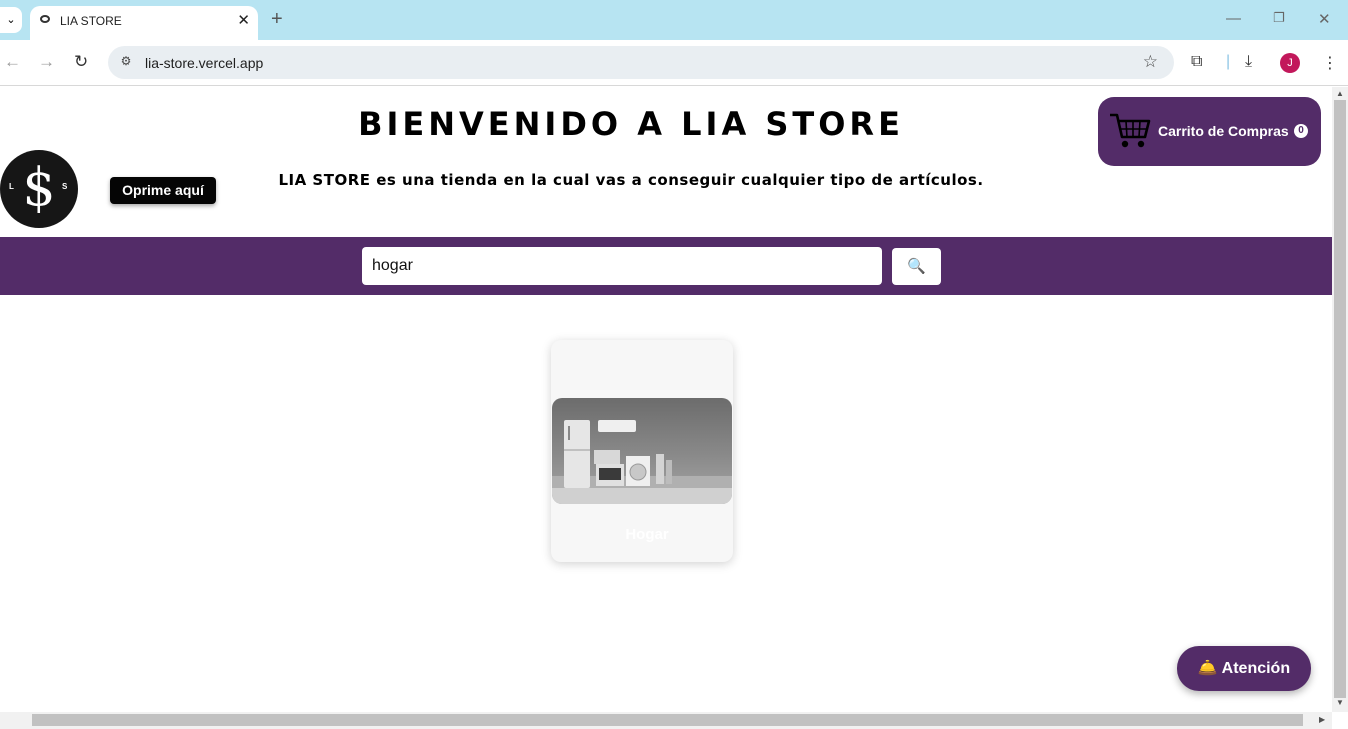  Describe the element at coordinates (144, 23) in the screenshot. I see `browser-tab: LIA STORE ✕` at that location.